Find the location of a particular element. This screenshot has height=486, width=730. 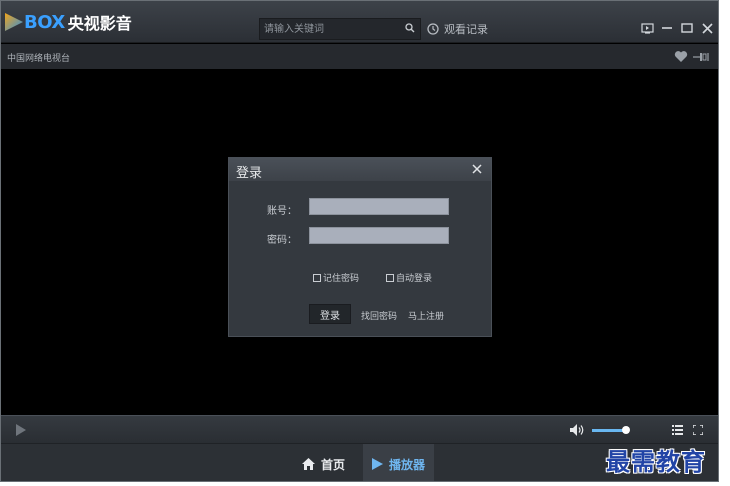

fullscreen-icon is located at coordinates (698, 430).